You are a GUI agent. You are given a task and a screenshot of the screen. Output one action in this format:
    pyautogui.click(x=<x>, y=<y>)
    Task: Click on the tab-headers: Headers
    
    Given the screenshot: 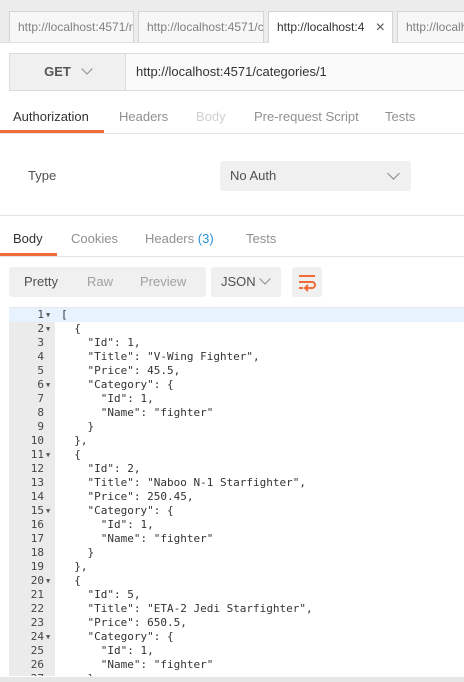 What is the action you would take?
    pyautogui.click(x=143, y=116)
    